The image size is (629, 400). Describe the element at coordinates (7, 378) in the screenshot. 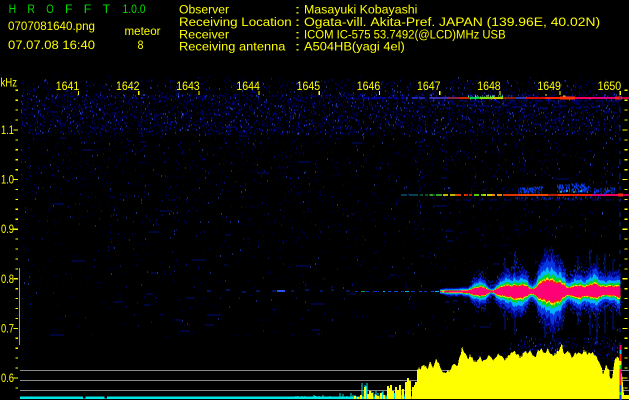

I see `svg-text: 0.6` at that location.